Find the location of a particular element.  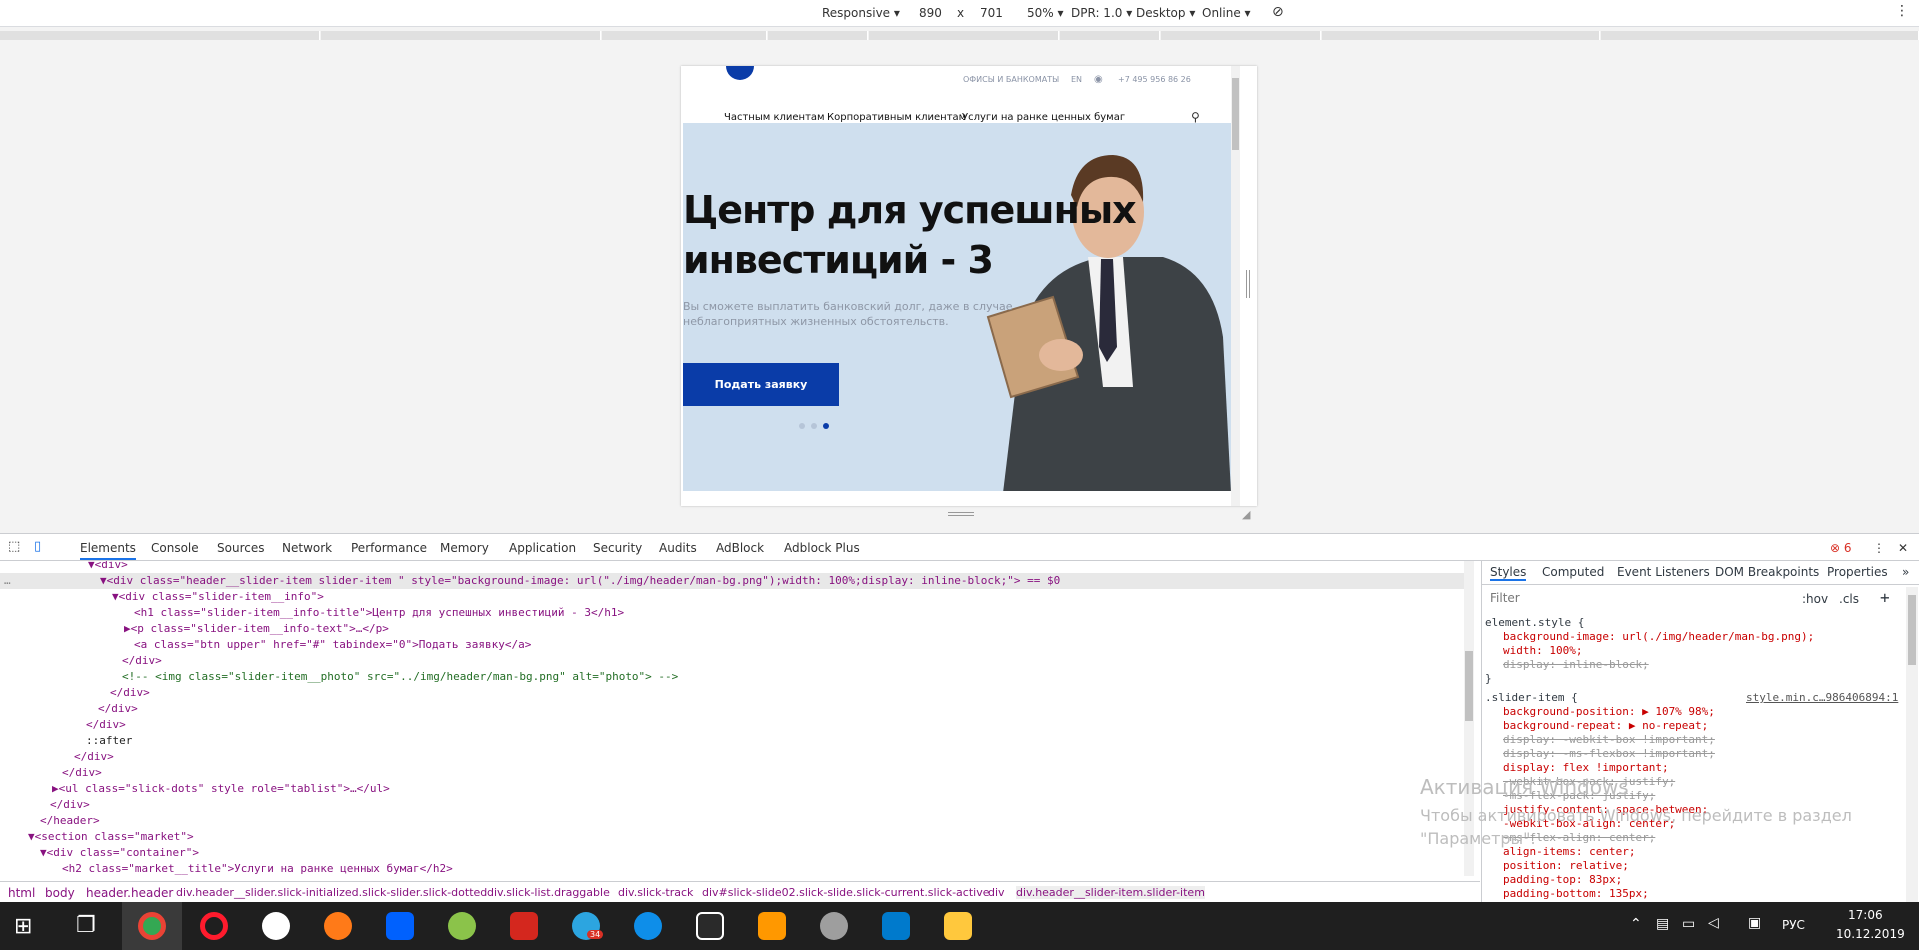

vpn-icon is located at coordinates (462, 926).